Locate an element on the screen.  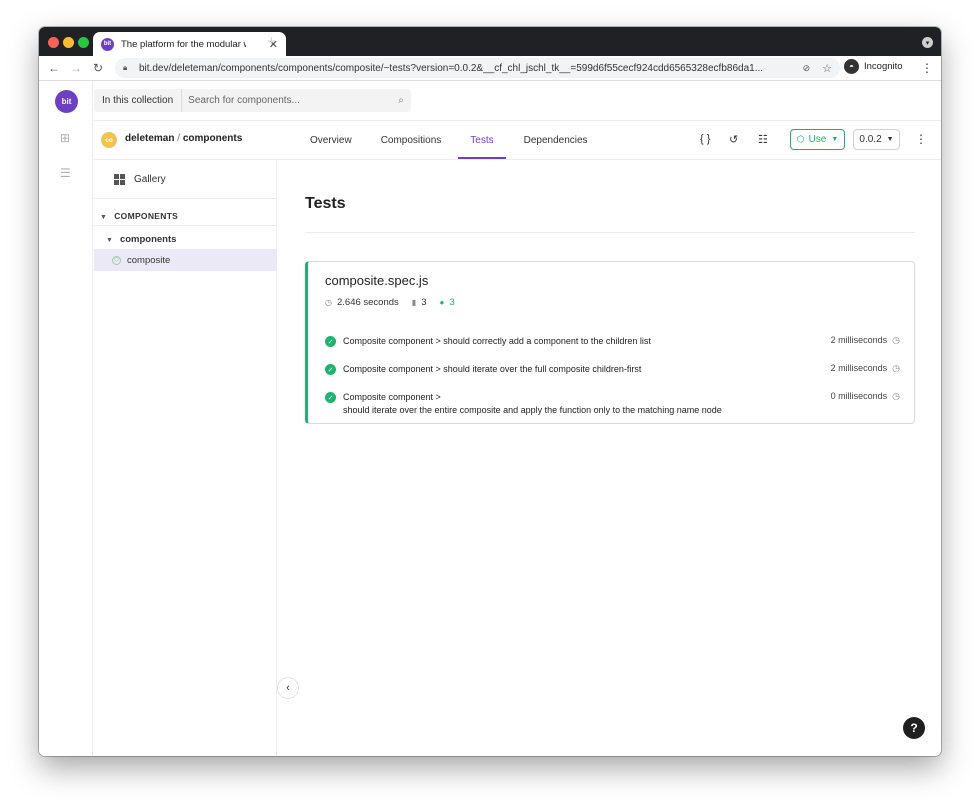
lock-icon: 🔒︎ is located at coordinates (125, 67).